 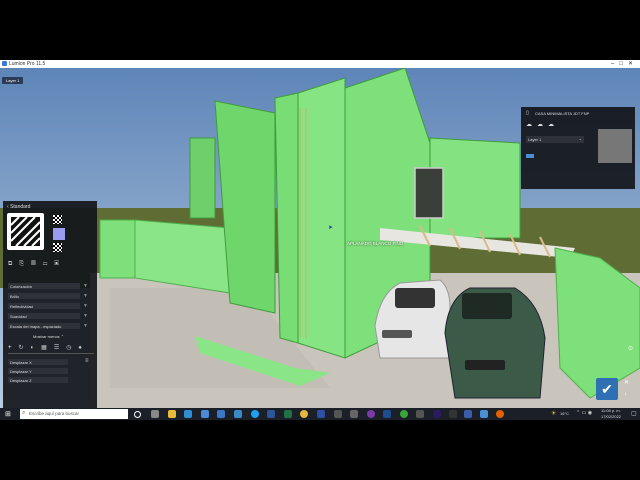 What do you see at coordinates (24, 413) in the screenshot?
I see `search-icon: ⌕` at bounding box center [24, 413].